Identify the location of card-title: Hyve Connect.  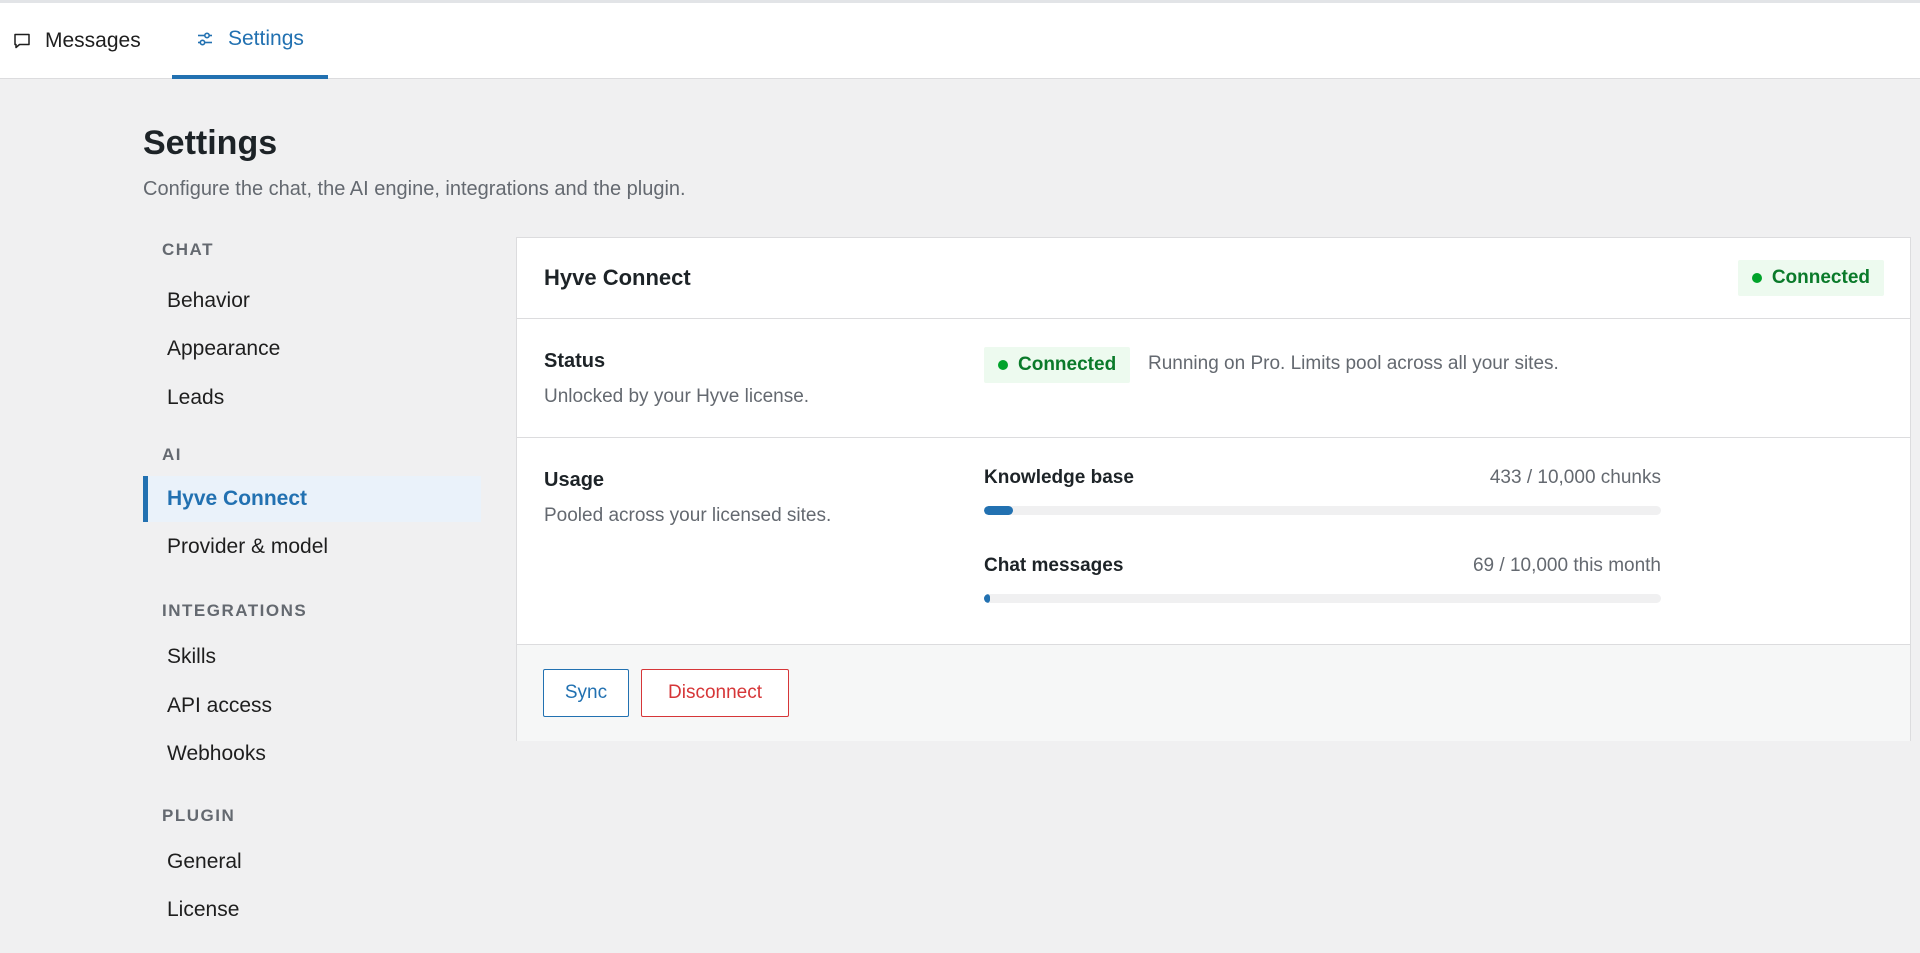
(617, 277).